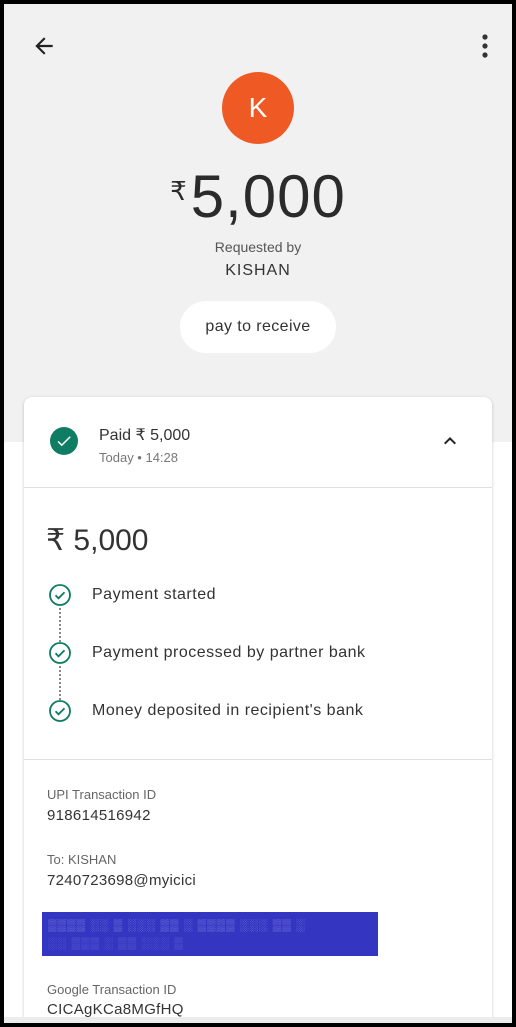  Describe the element at coordinates (99, 815) in the screenshot. I see `upi-transaction-id-value: 918614516942` at that location.